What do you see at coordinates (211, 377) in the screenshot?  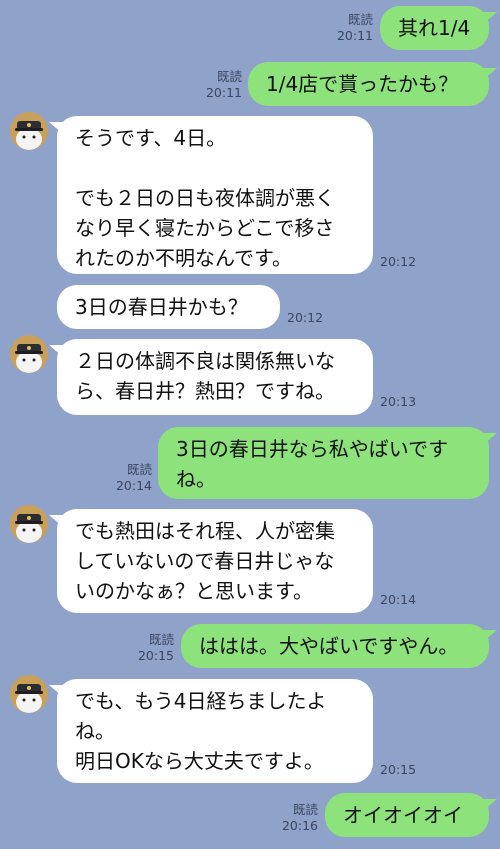 I see `message-bubble: ２日の体調不良は関係無いな ら、春日井？熱田？ですね。` at bounding box center [211, 377].